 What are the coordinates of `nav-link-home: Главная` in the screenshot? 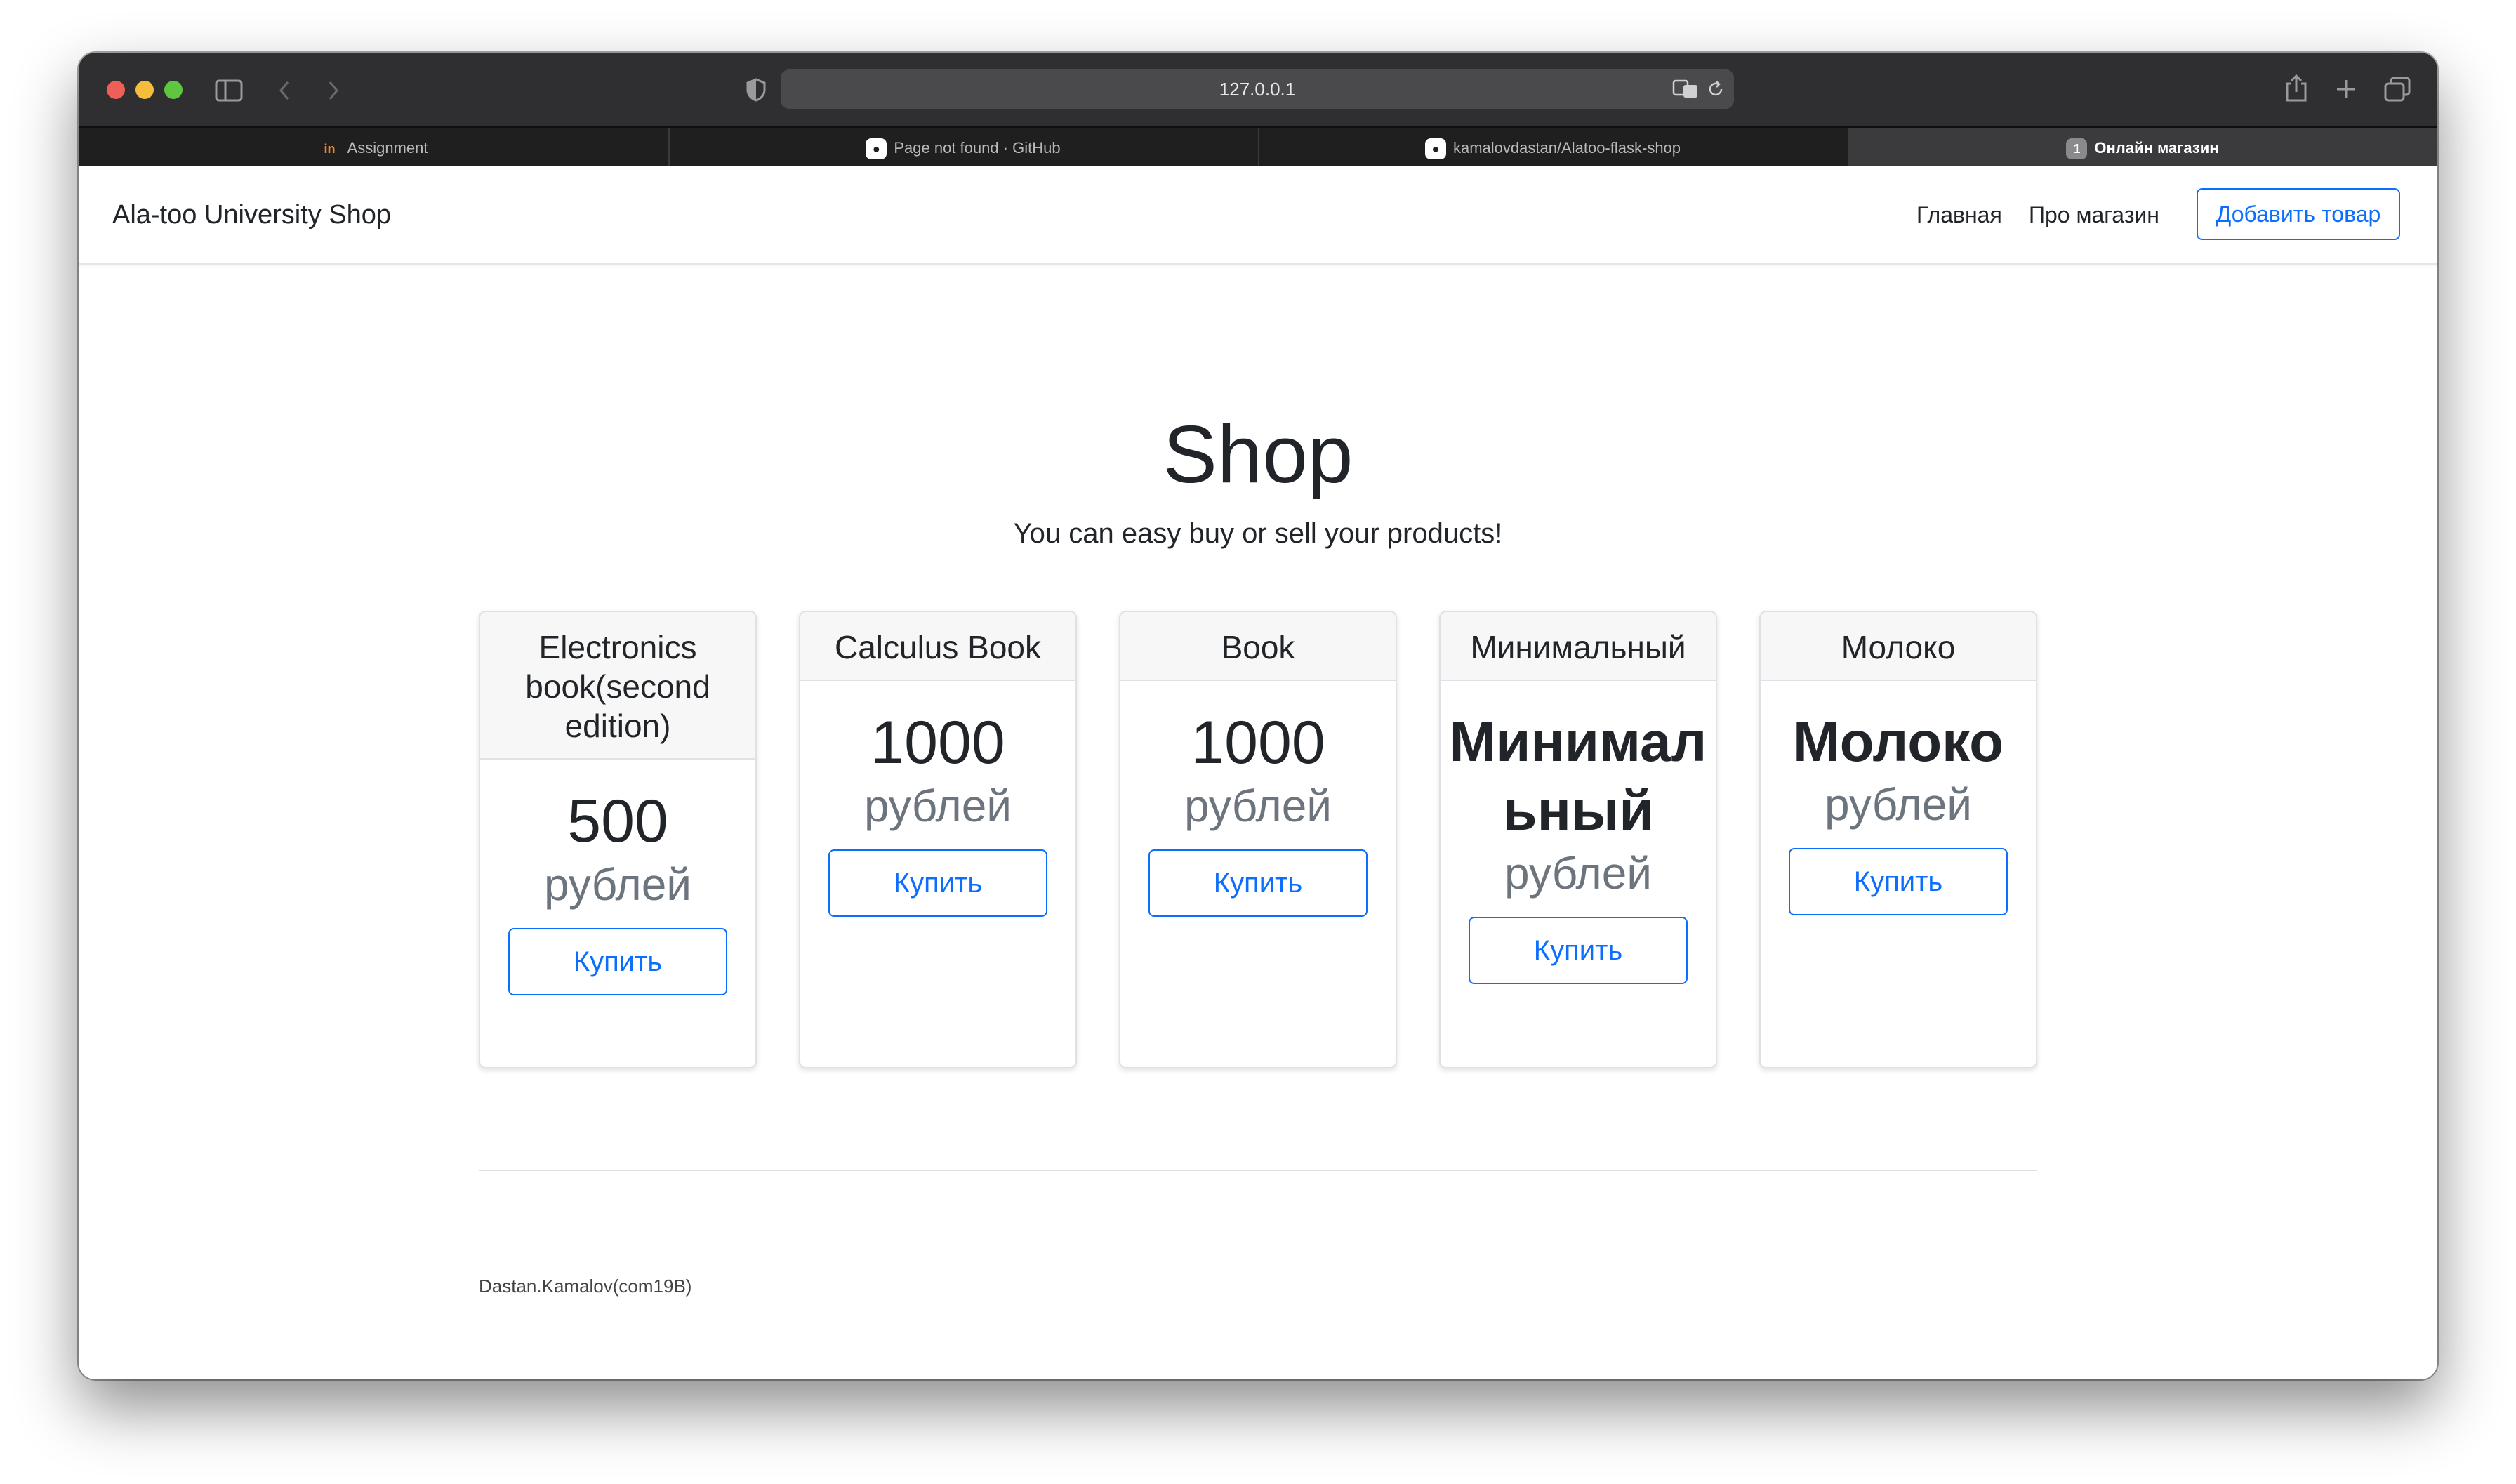 It's located at (1959, 214).